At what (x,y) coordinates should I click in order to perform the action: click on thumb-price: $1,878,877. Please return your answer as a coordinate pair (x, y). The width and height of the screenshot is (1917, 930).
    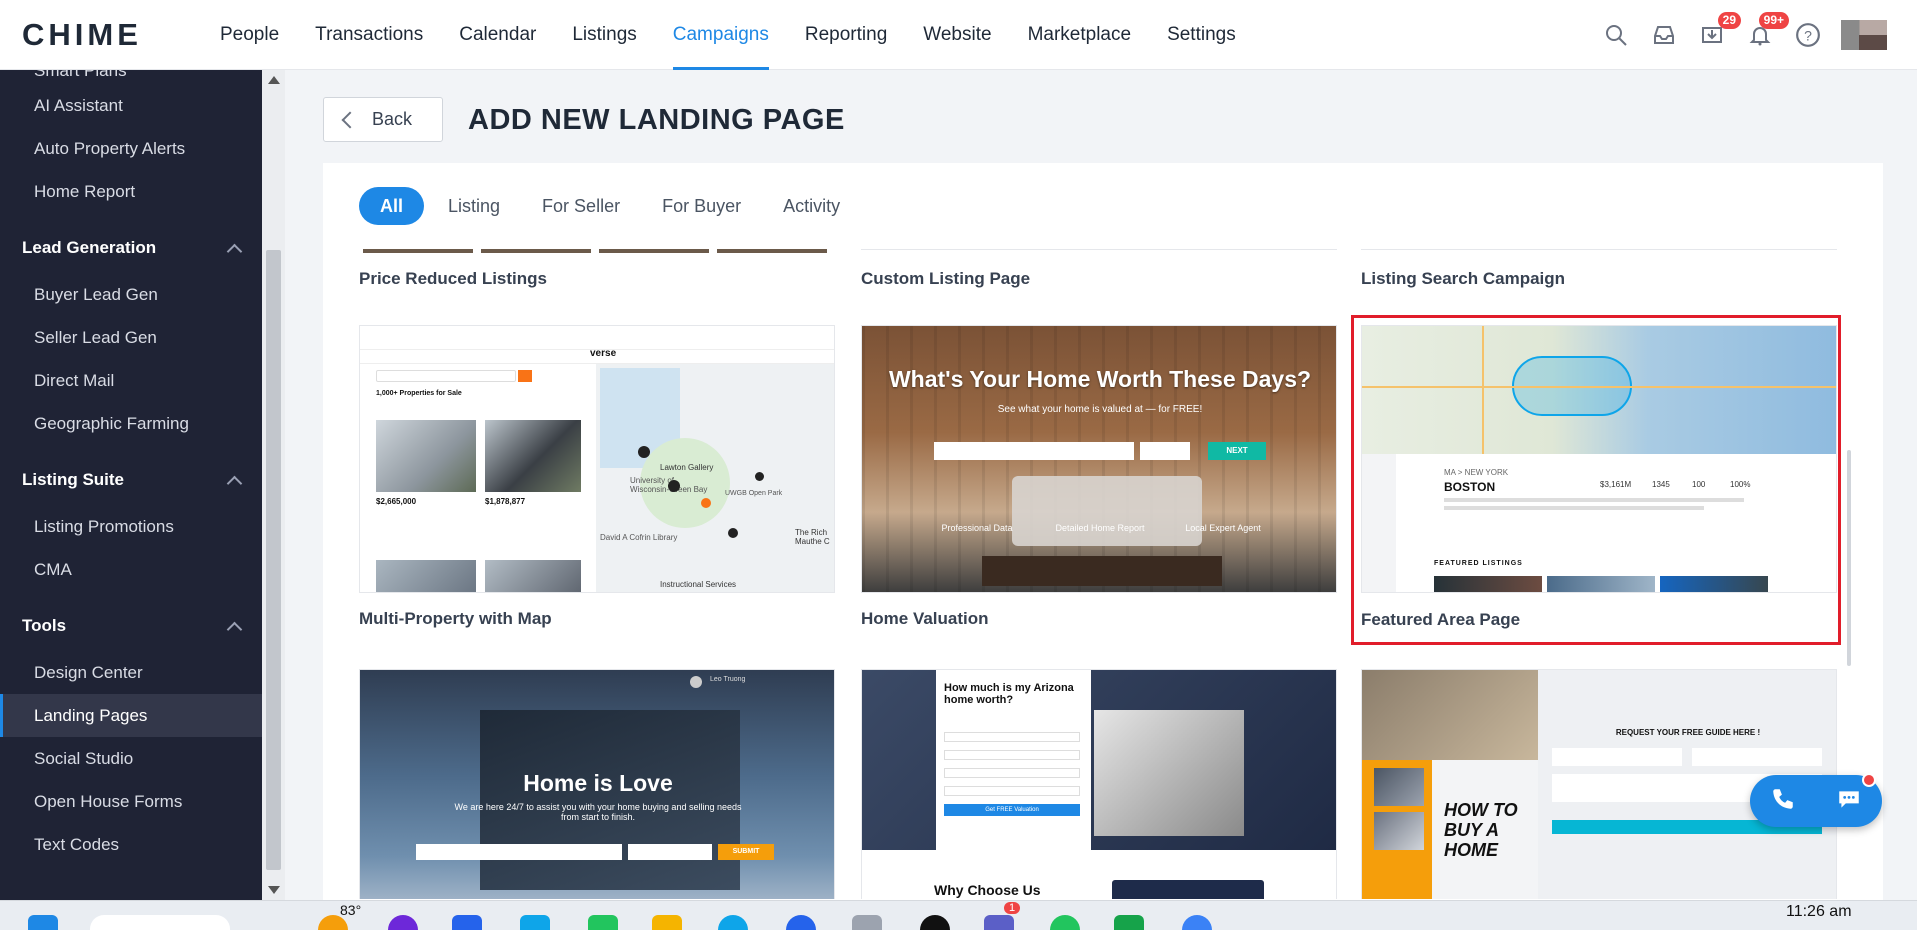
    Looking at the image, I should click on (505, 501).